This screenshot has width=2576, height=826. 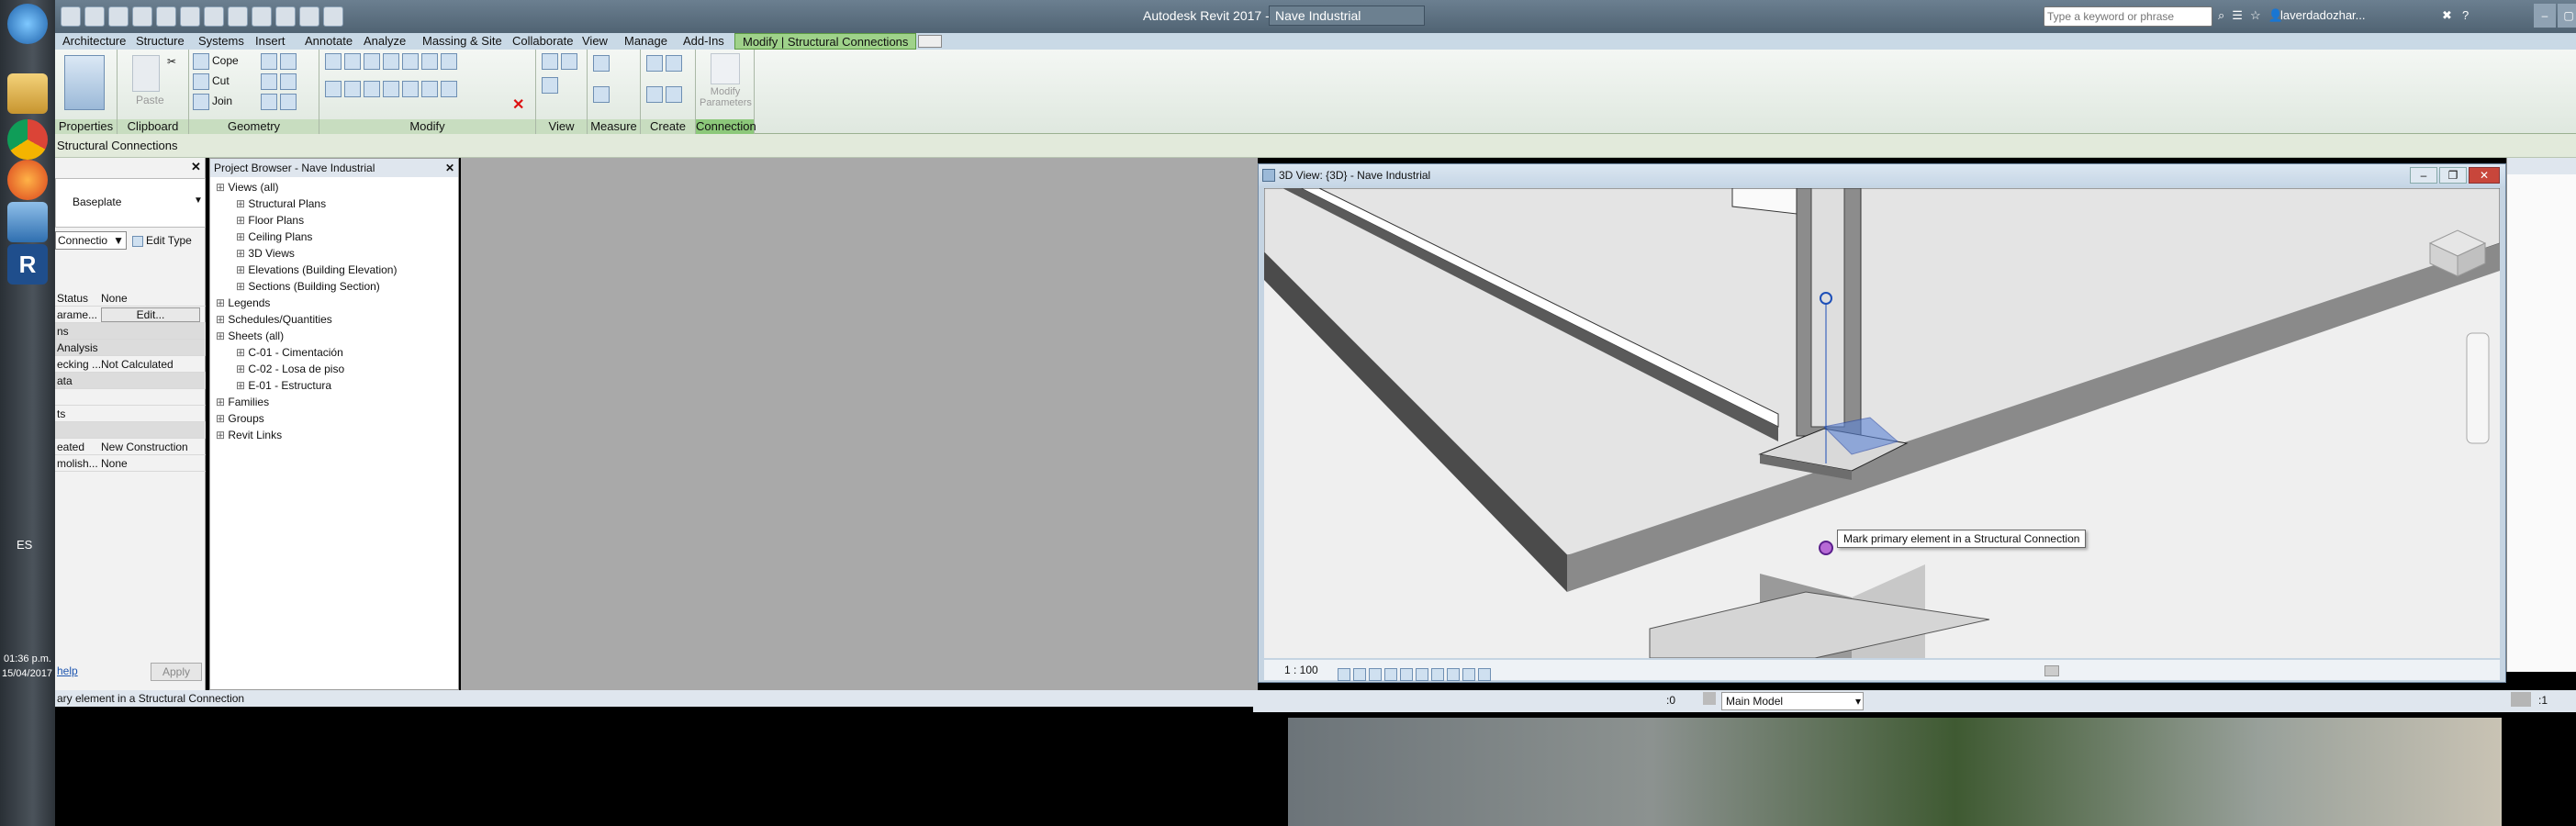 I want to click on thin-lines-icon, so click(x=285, y=16).